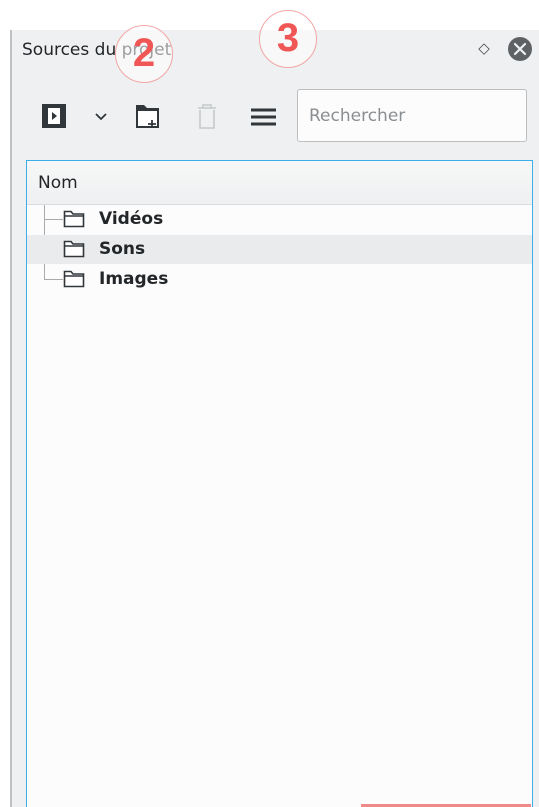 Image resolution: width=539 pixels, height=807 pixels. Describe the element at coordinates (279, 219) in the screenshot. I see `tree-row-videos: Vidéos` at that location.